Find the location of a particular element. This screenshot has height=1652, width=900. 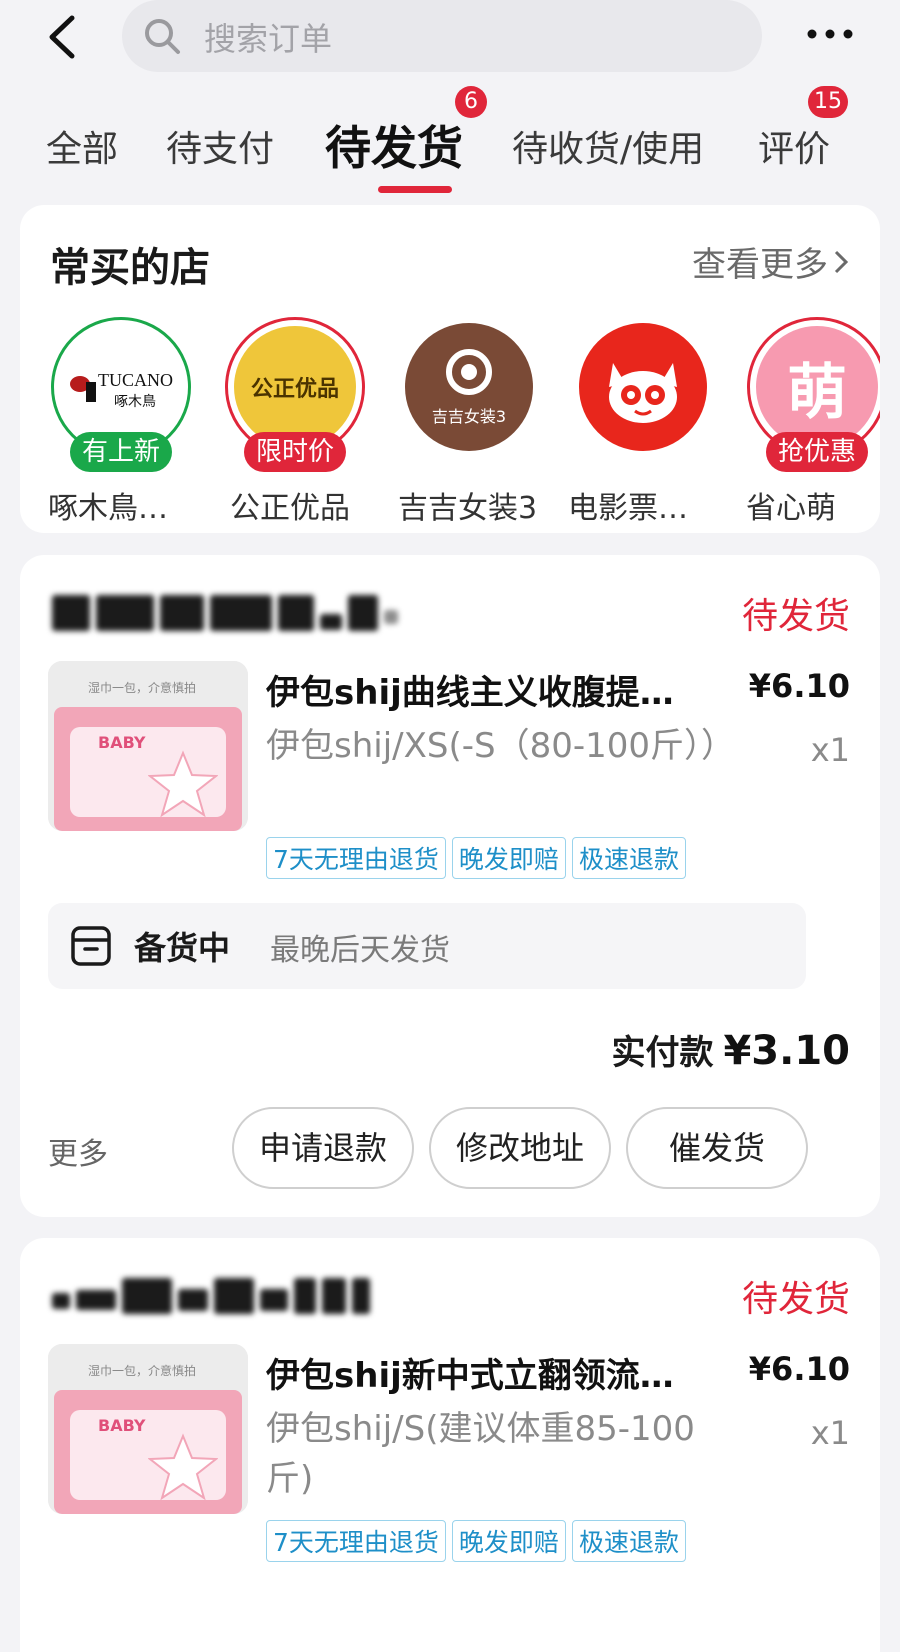

shop-item: 吉吉女装3 吉吉女装3 is located at coordinates (469, 421).